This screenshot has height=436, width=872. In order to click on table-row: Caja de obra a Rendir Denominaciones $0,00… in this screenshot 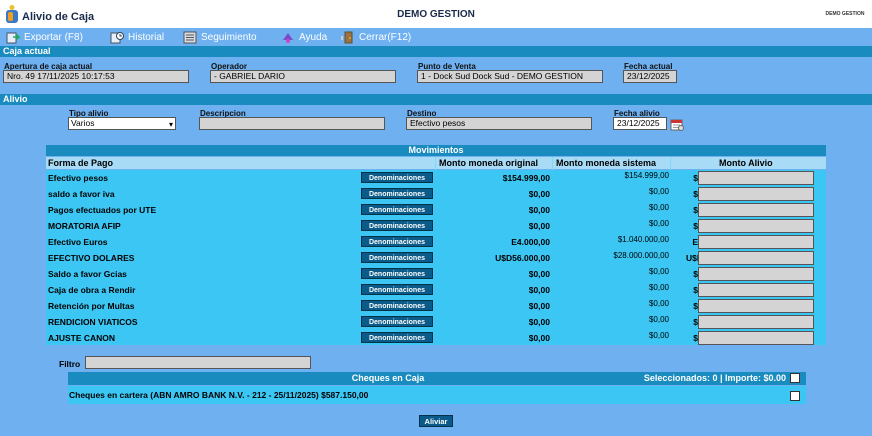, I will do `click(436, 290)`.